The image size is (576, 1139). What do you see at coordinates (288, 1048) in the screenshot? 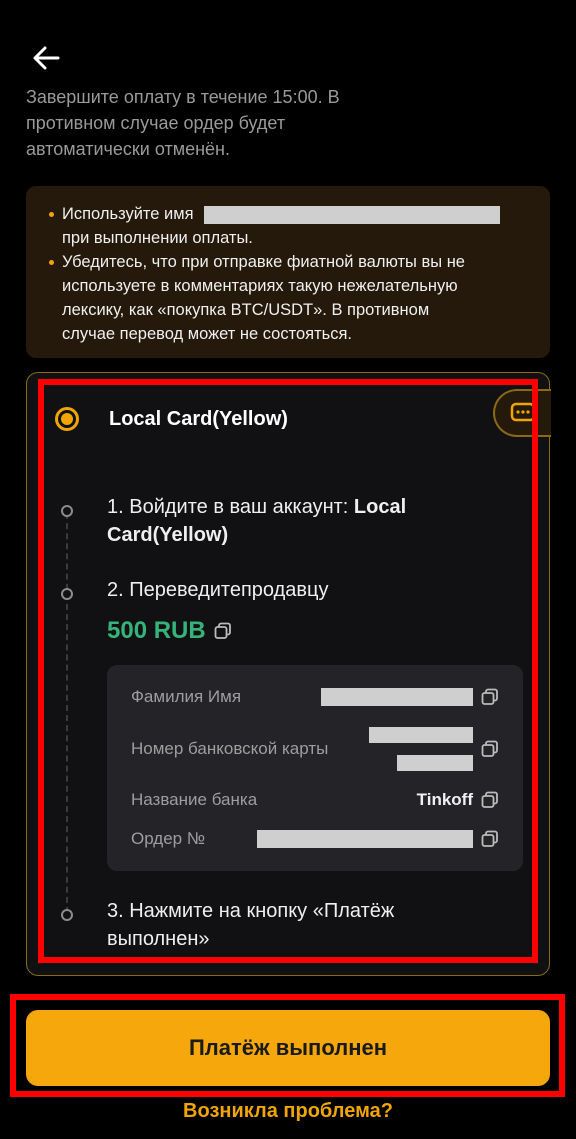
I see `payment-done-button: Платёж выполнен` at bounding box center [288, 1048].